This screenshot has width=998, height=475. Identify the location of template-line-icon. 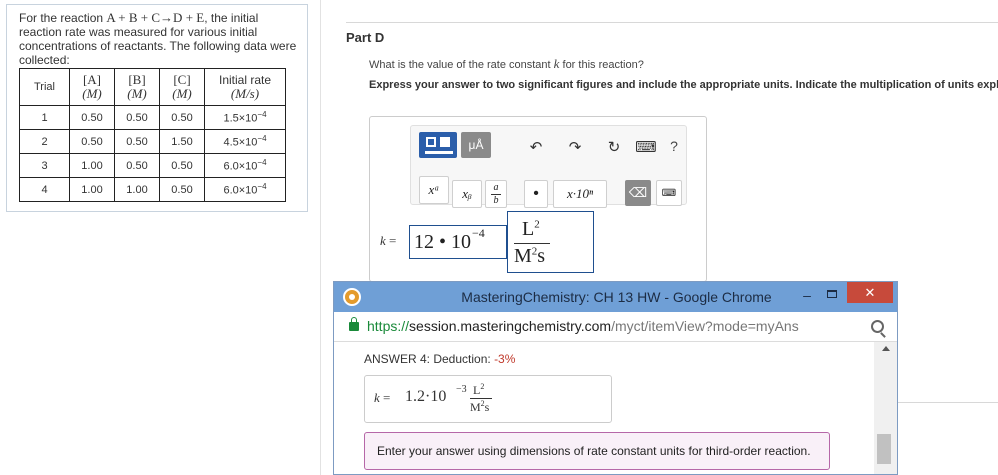
(439, 152).